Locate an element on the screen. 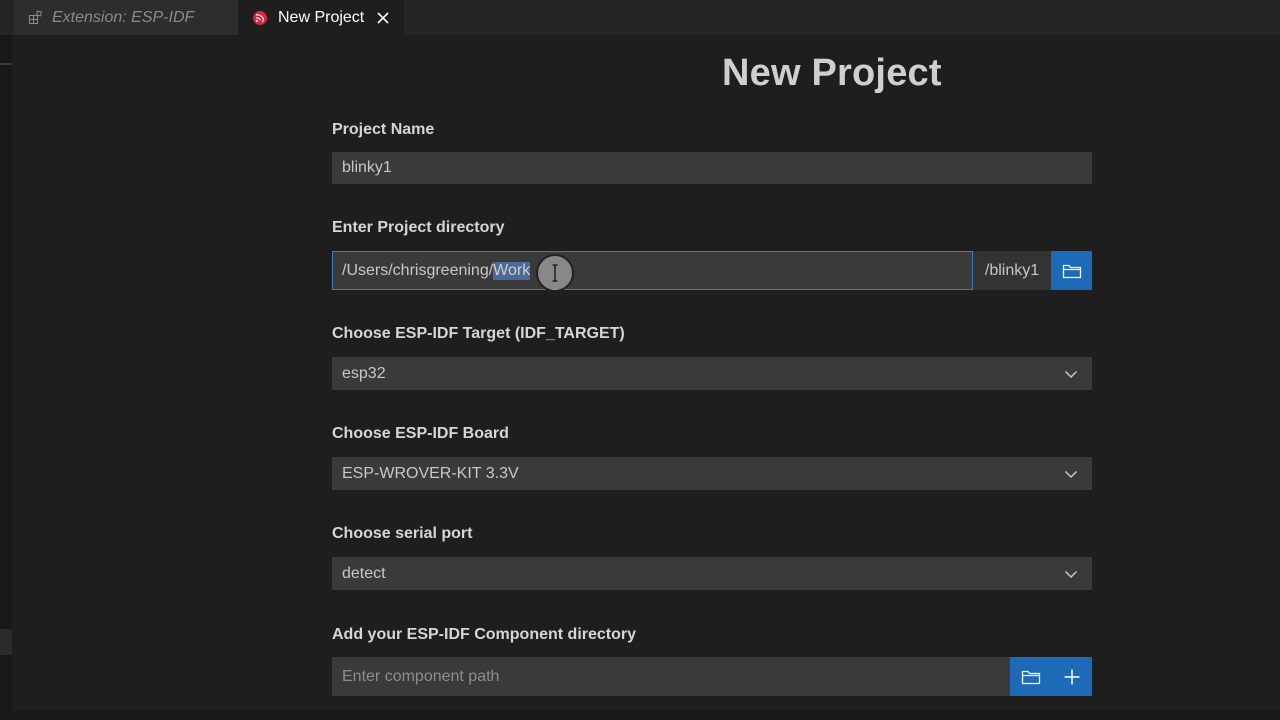 The image size is (1280, 720). tab-extension-esp-idf: Extension: ESP-IDF is located at coordinates (126, 17).